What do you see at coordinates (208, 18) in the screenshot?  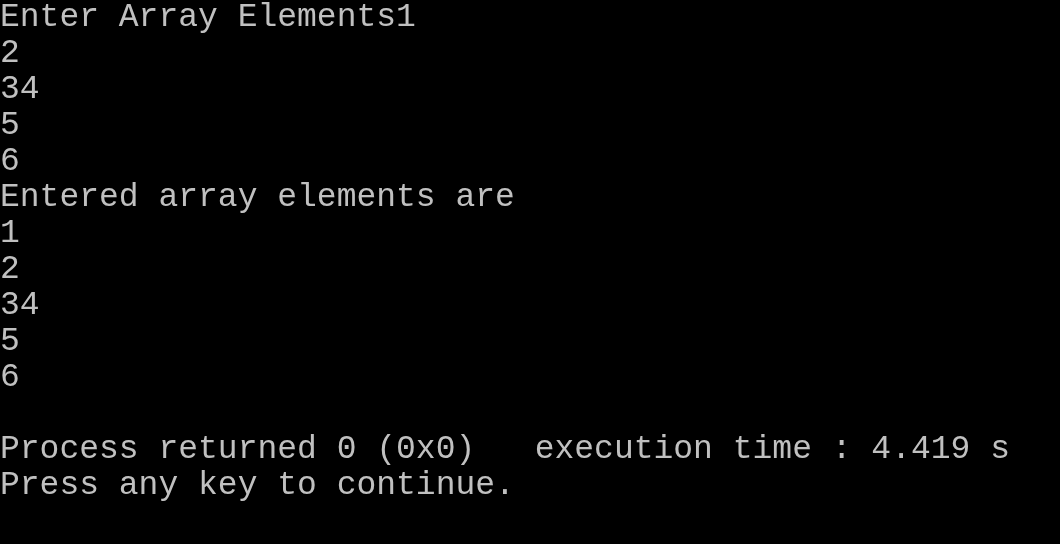 I see `console-line: Enter Array Elements1` at bounding box center [208, 18].